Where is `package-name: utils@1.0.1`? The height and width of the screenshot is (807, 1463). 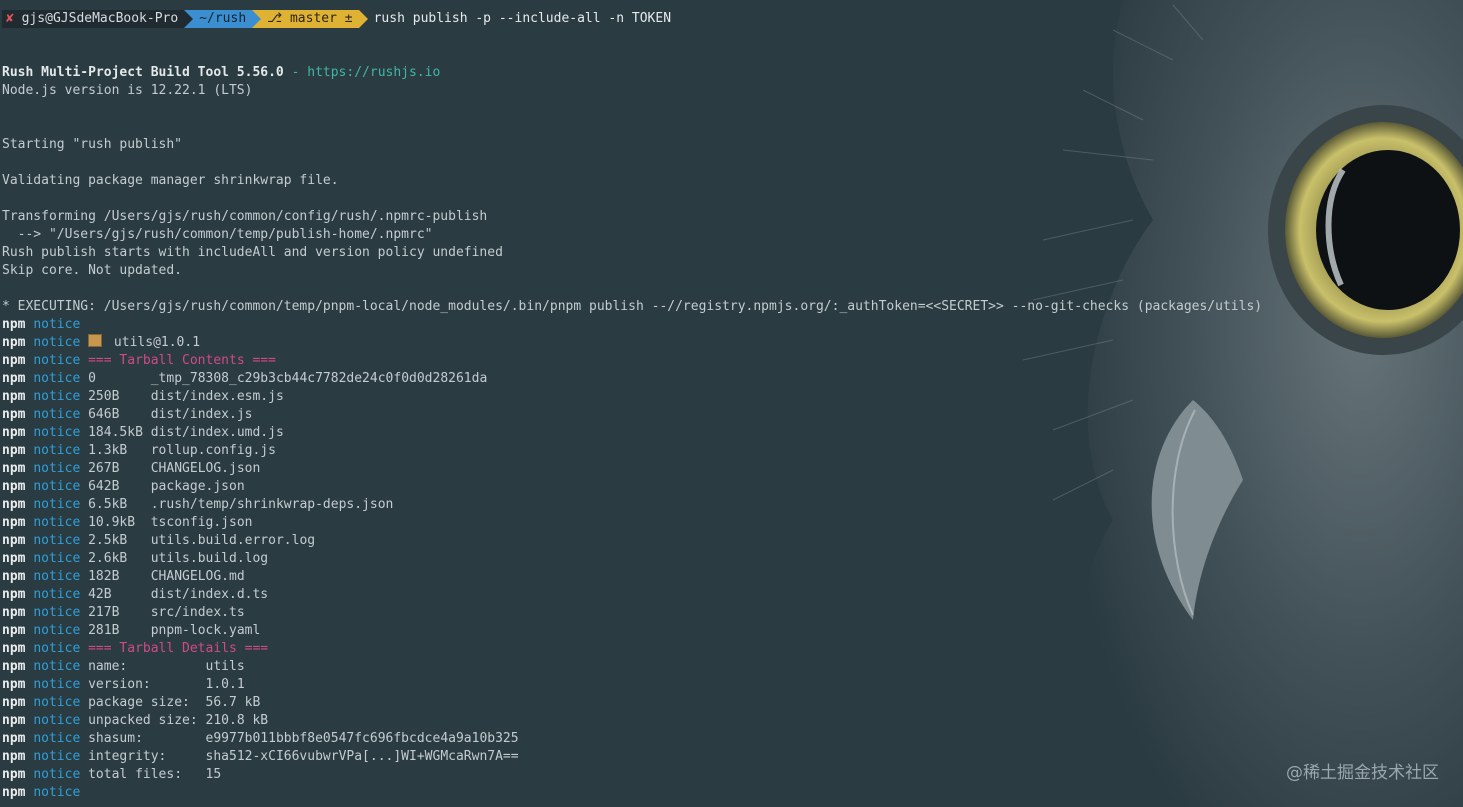
package-name: utils@1.0.1 is located at coordinates (153, 342).